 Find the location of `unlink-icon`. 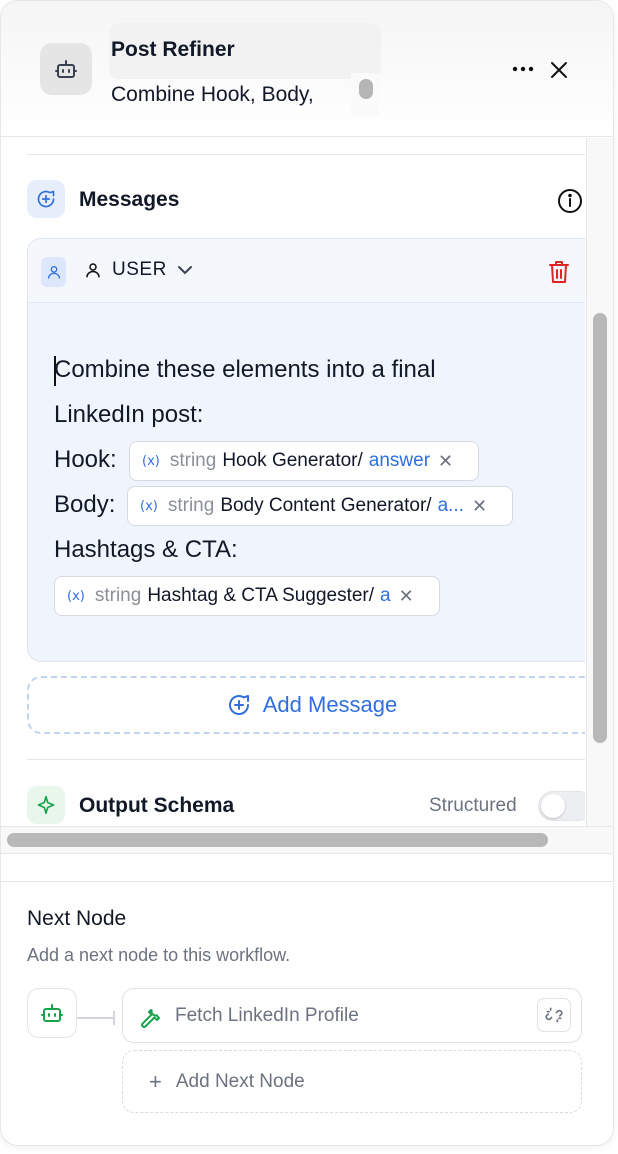

unlink-icon is located at coordinates (554, 1015).